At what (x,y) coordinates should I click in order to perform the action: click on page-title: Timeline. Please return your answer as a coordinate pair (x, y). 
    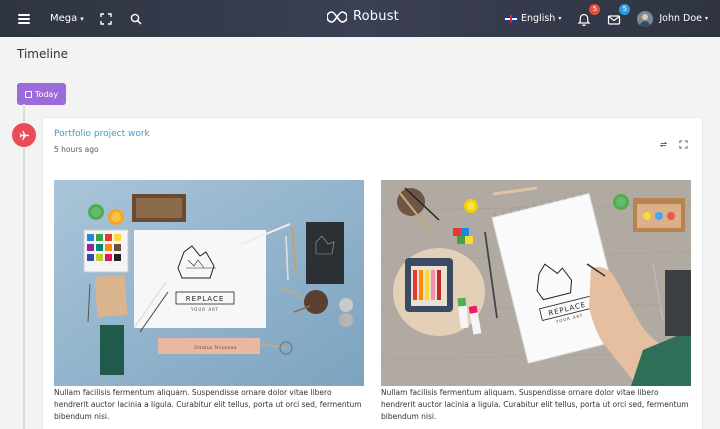
    Looking at the image, I should click on (43, 54).